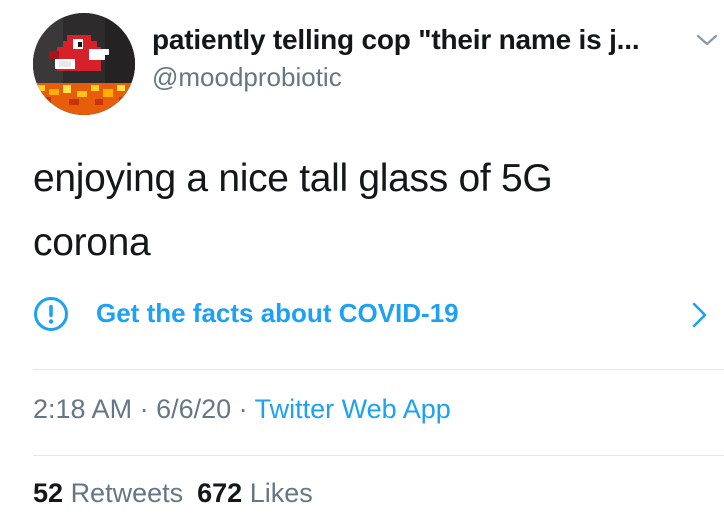  I want to click on tweet-text-line-2: corona, so click(92, 242).